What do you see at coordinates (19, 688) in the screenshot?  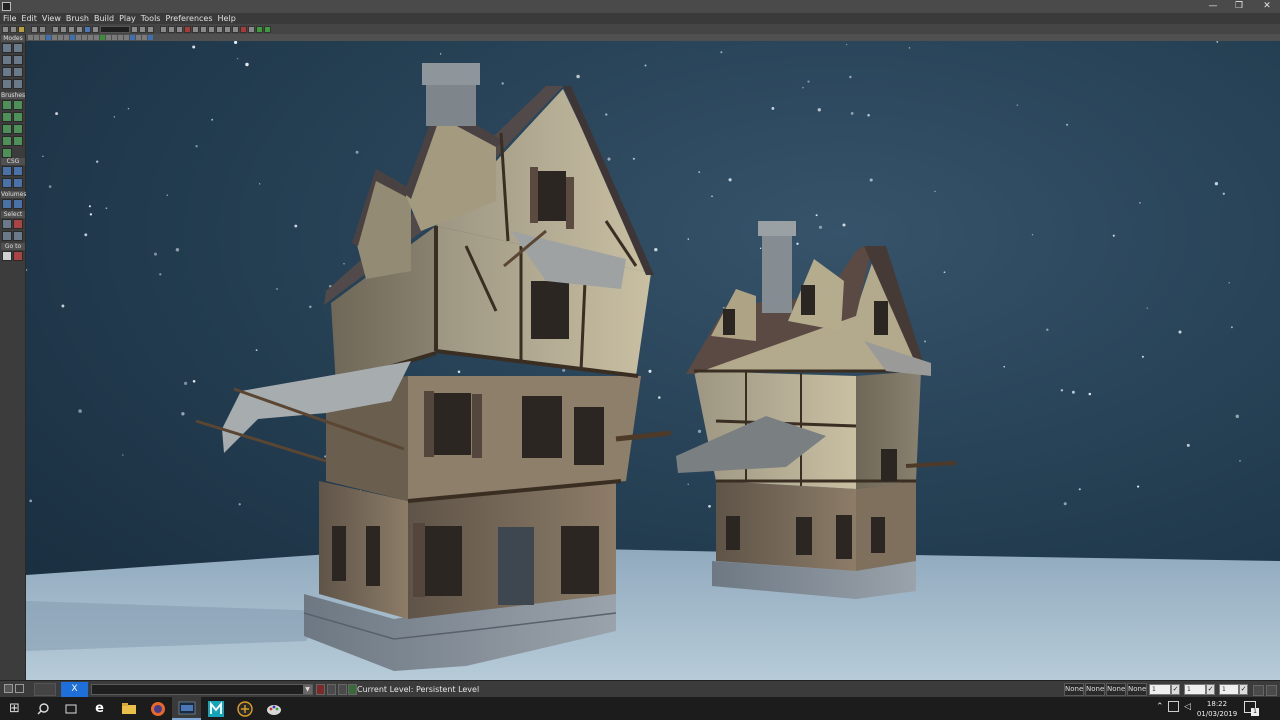 I see `layout-icon` at bounding box center [19, 688].